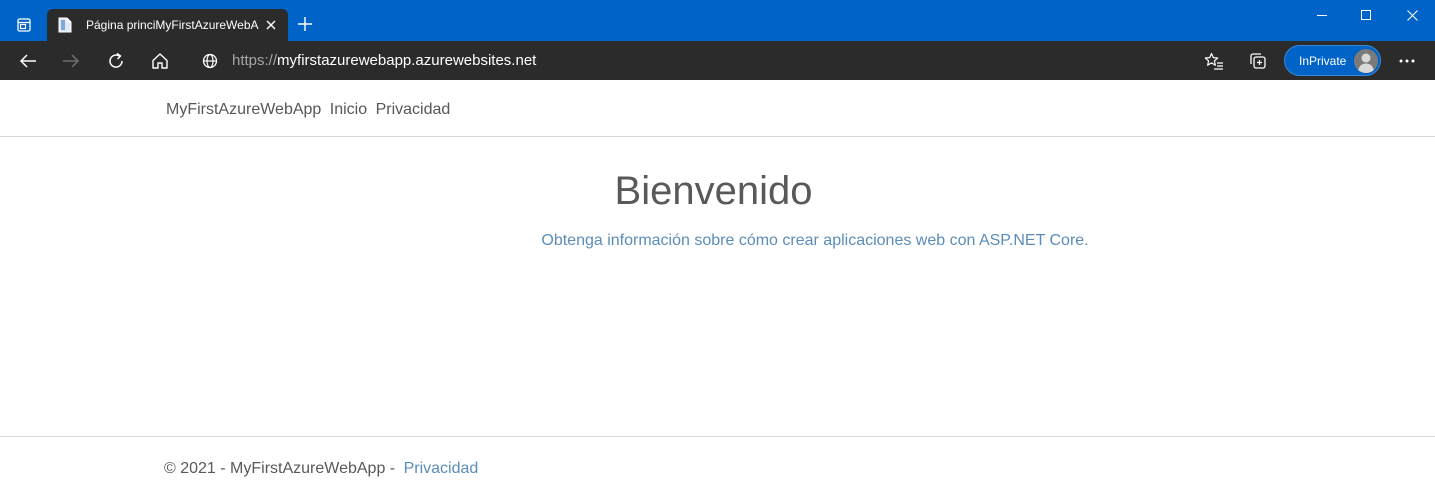 This screenshot has width=1435, height=497. I want to click on navbar: MyFirstAzureWebApp Inicio Privacidad, so click(310, 110).